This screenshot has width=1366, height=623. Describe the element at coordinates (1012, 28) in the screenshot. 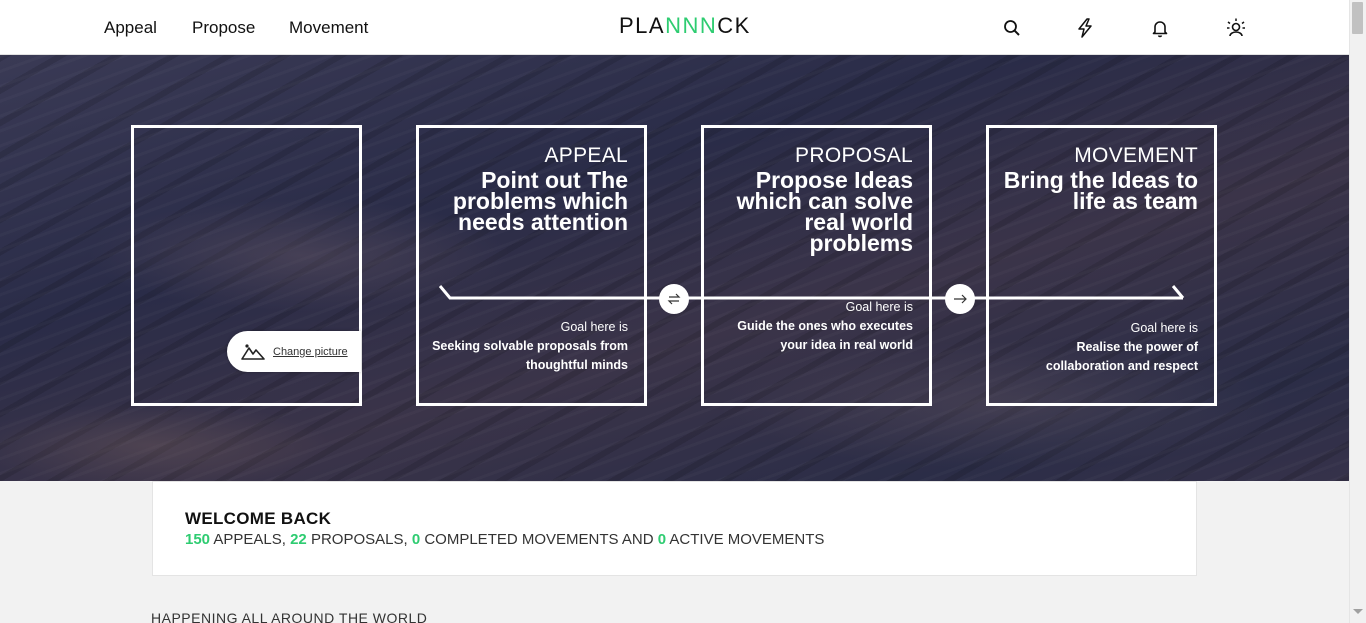

I see `search-icon` at that location.